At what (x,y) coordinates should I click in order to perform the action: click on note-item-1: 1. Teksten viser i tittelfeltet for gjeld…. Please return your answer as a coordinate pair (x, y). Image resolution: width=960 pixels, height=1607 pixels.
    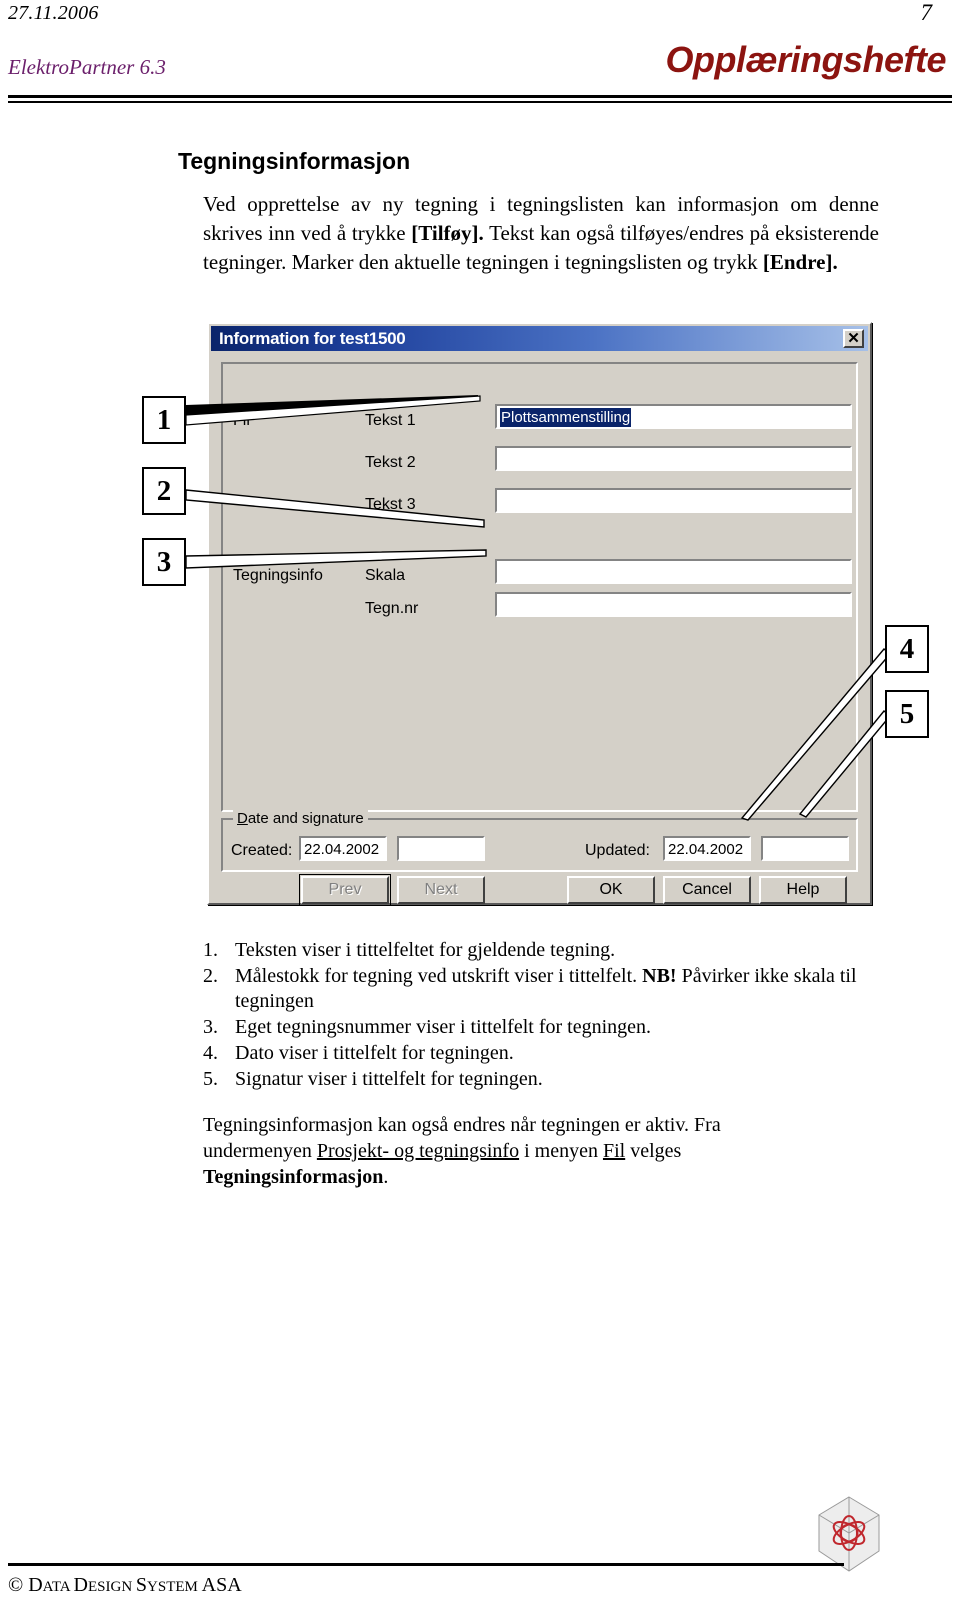
    Looking at the image, I should click on (543, 950).